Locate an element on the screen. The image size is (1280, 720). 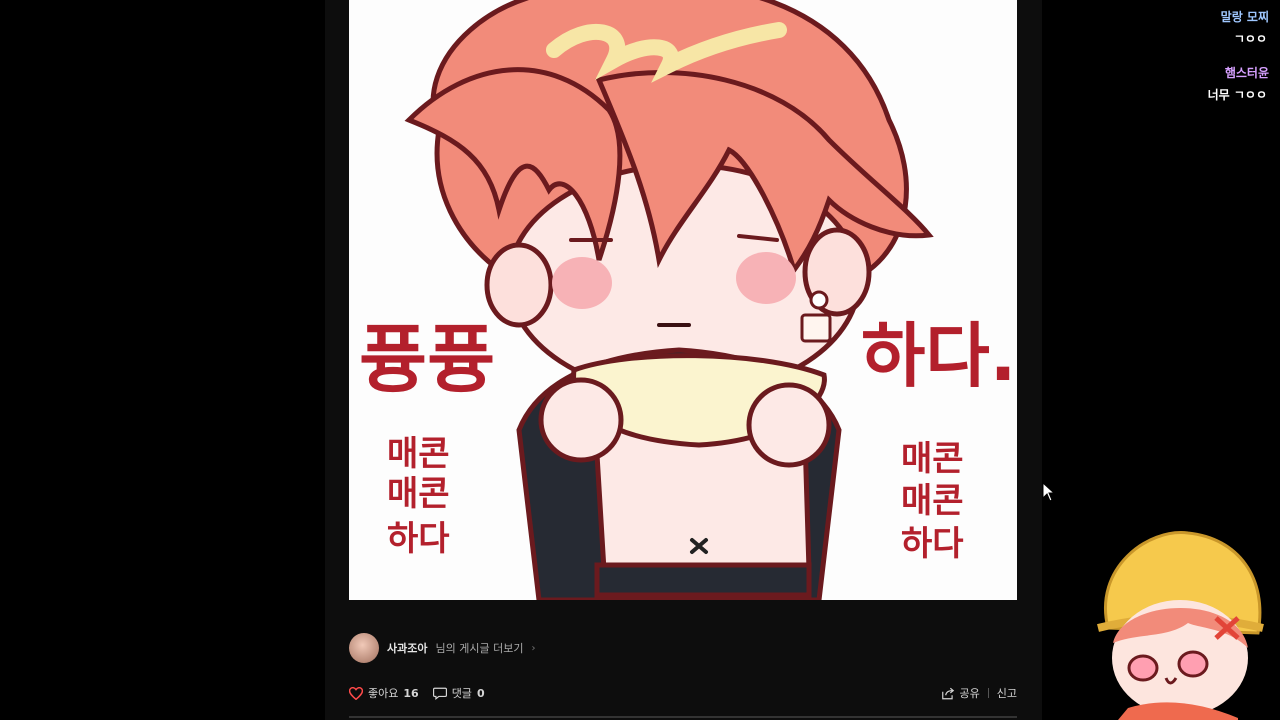
chat-message: 말랑 모찌 ㄱㅇㅇ is located at coordinates (1237, 28).